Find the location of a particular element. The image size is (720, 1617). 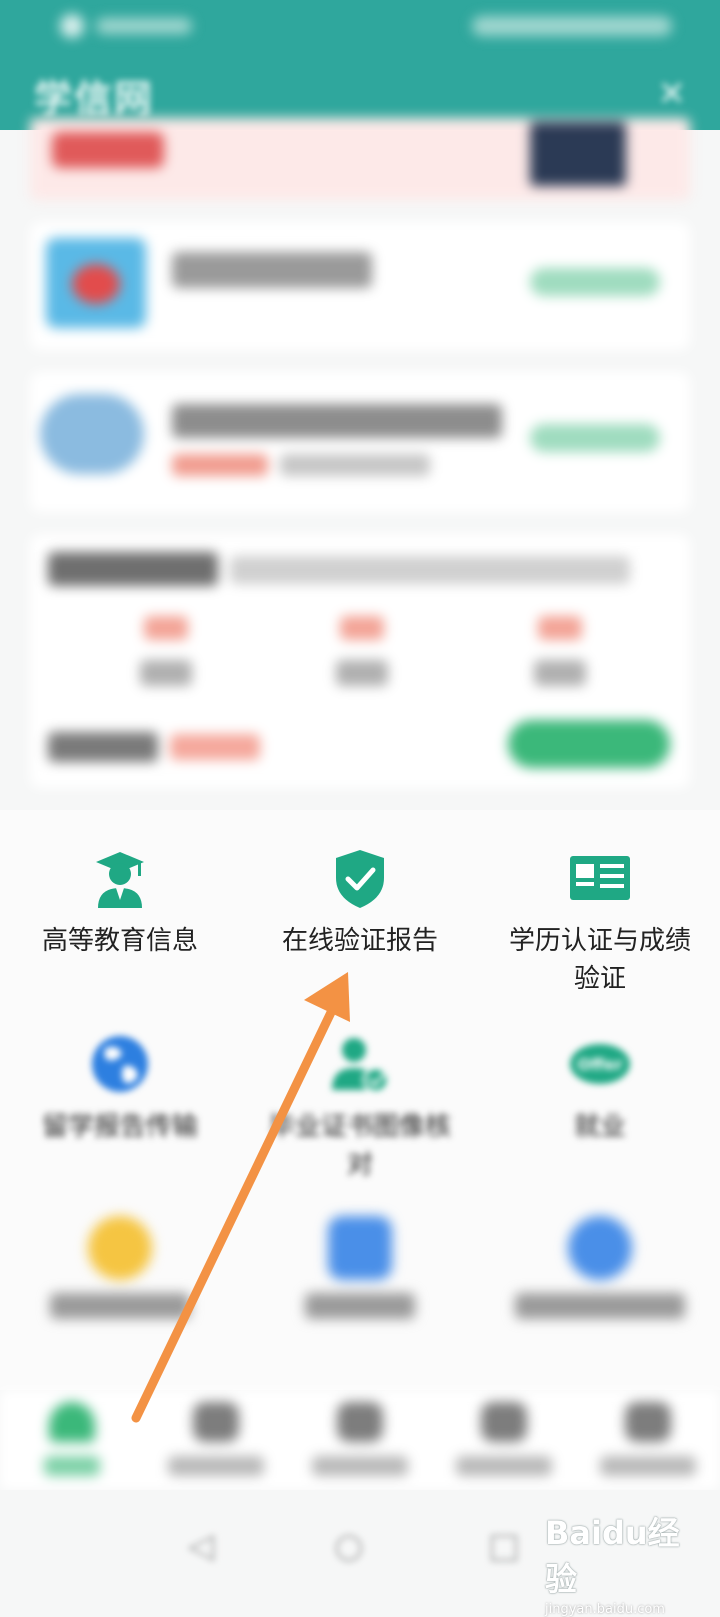

service-employment: Offer 就业 is located at coordinates (600, 1089).